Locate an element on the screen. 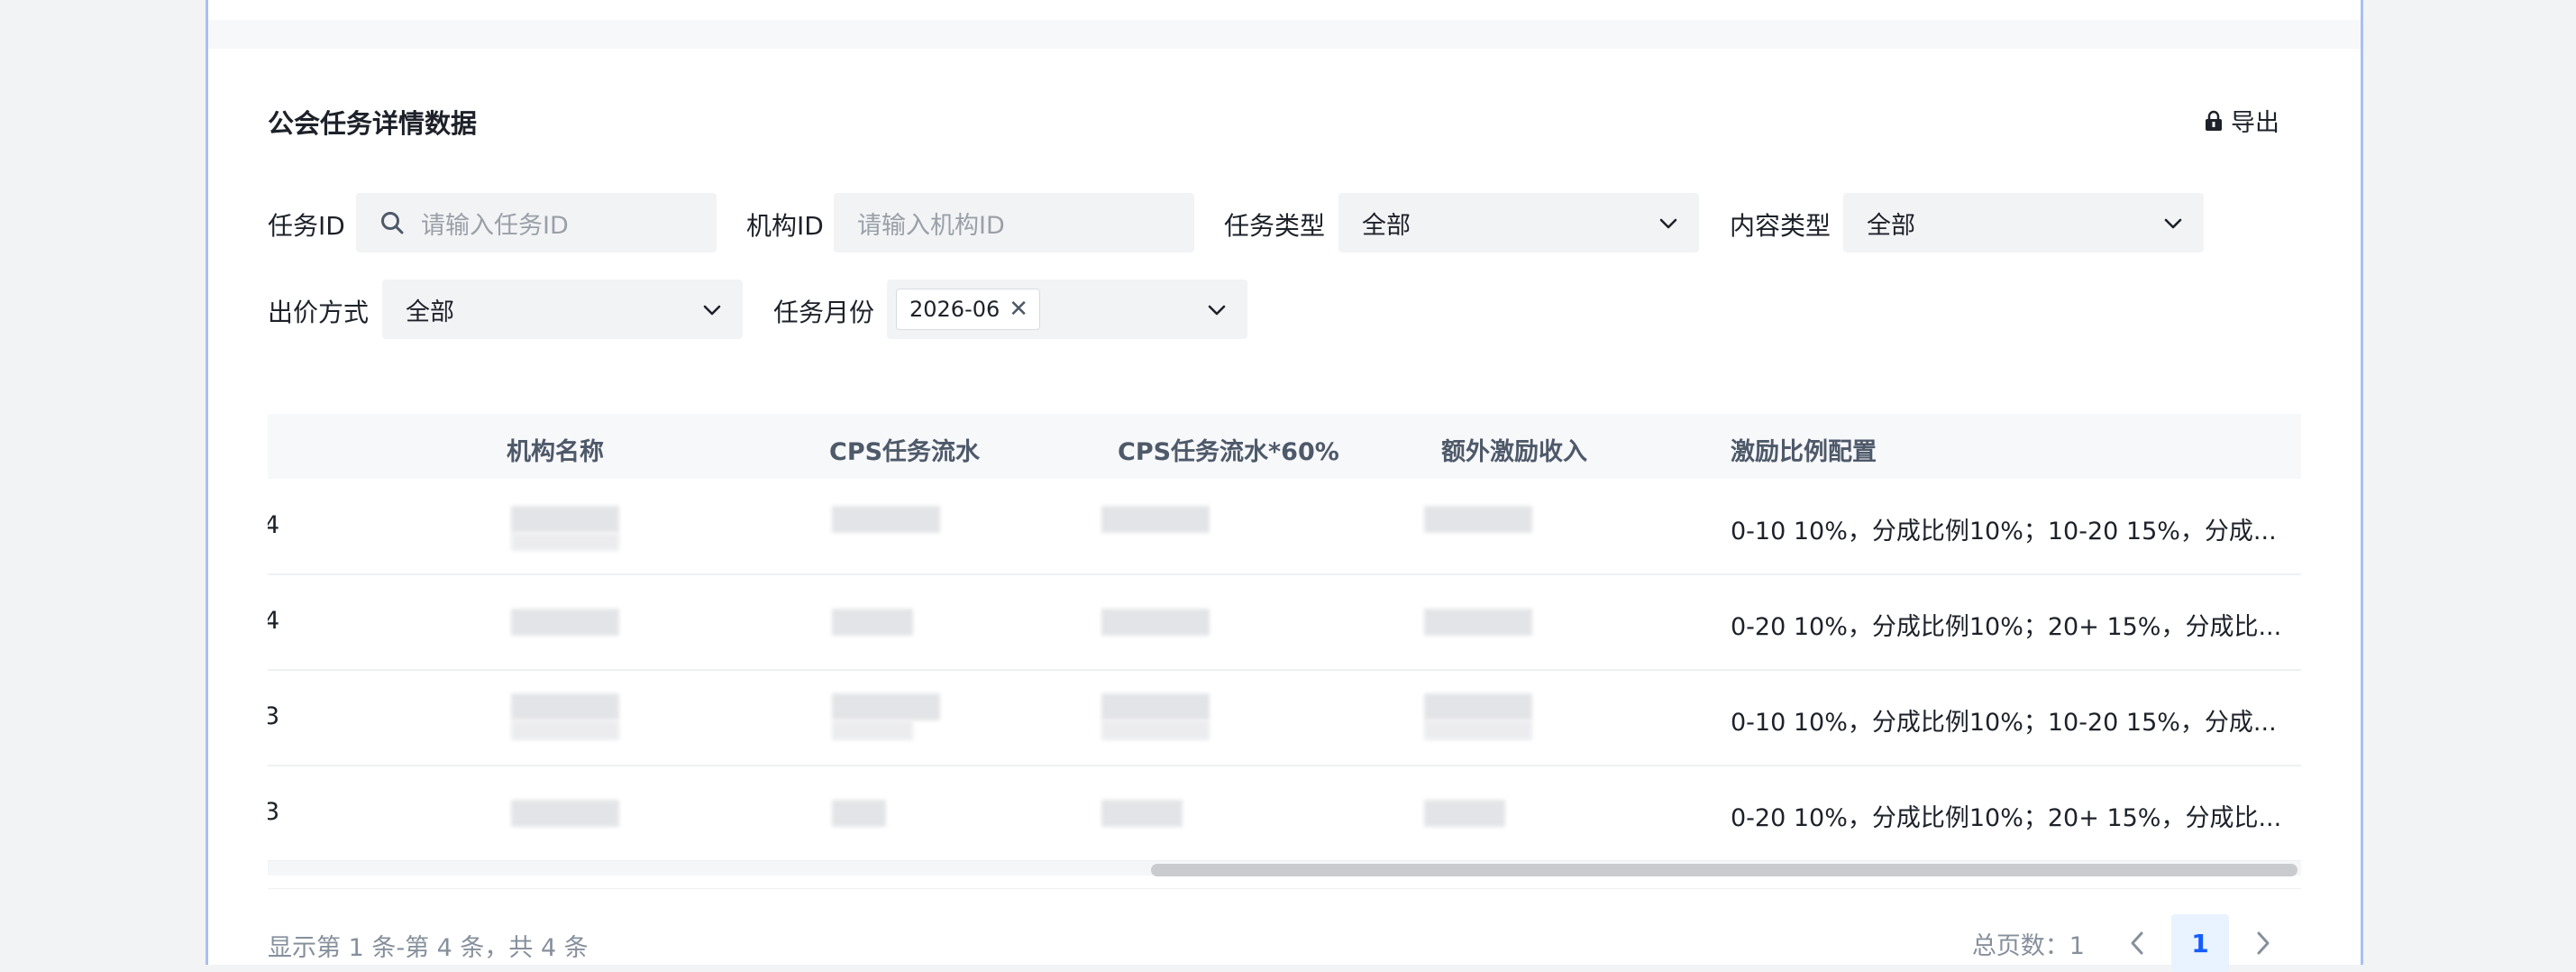 The image size is (2576, 972). horizontal-scrollbar-thumb is located at coordinates (1724, 870).